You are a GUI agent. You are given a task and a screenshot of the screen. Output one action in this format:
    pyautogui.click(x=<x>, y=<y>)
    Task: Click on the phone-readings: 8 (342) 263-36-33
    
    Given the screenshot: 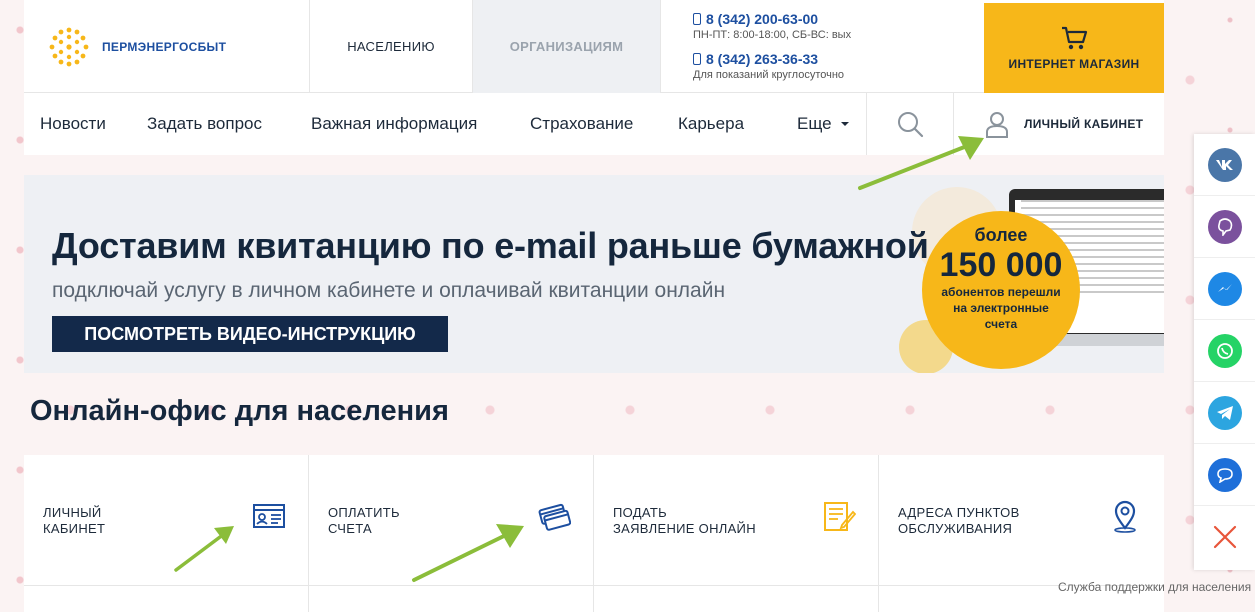 What is the action you would take?
    pyautogui.click(x=838, y=59)
    